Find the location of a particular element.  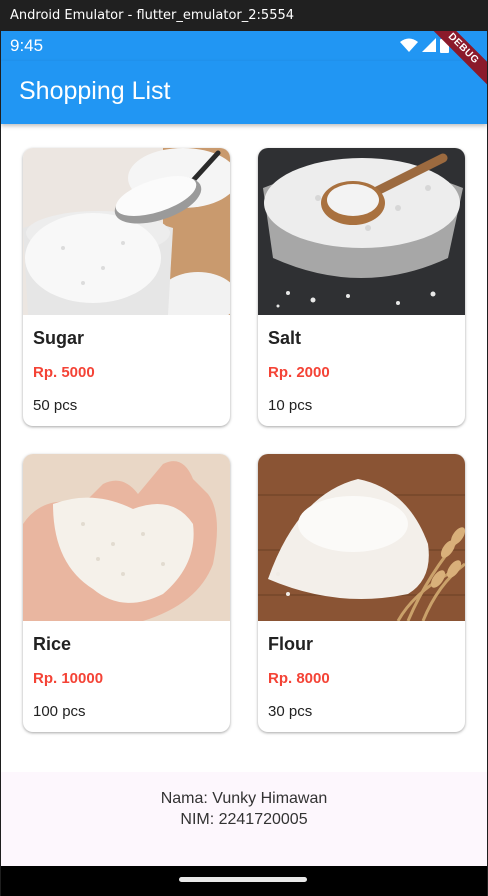

item-price: Rp. 2000 is located at coordinates (299, 372).